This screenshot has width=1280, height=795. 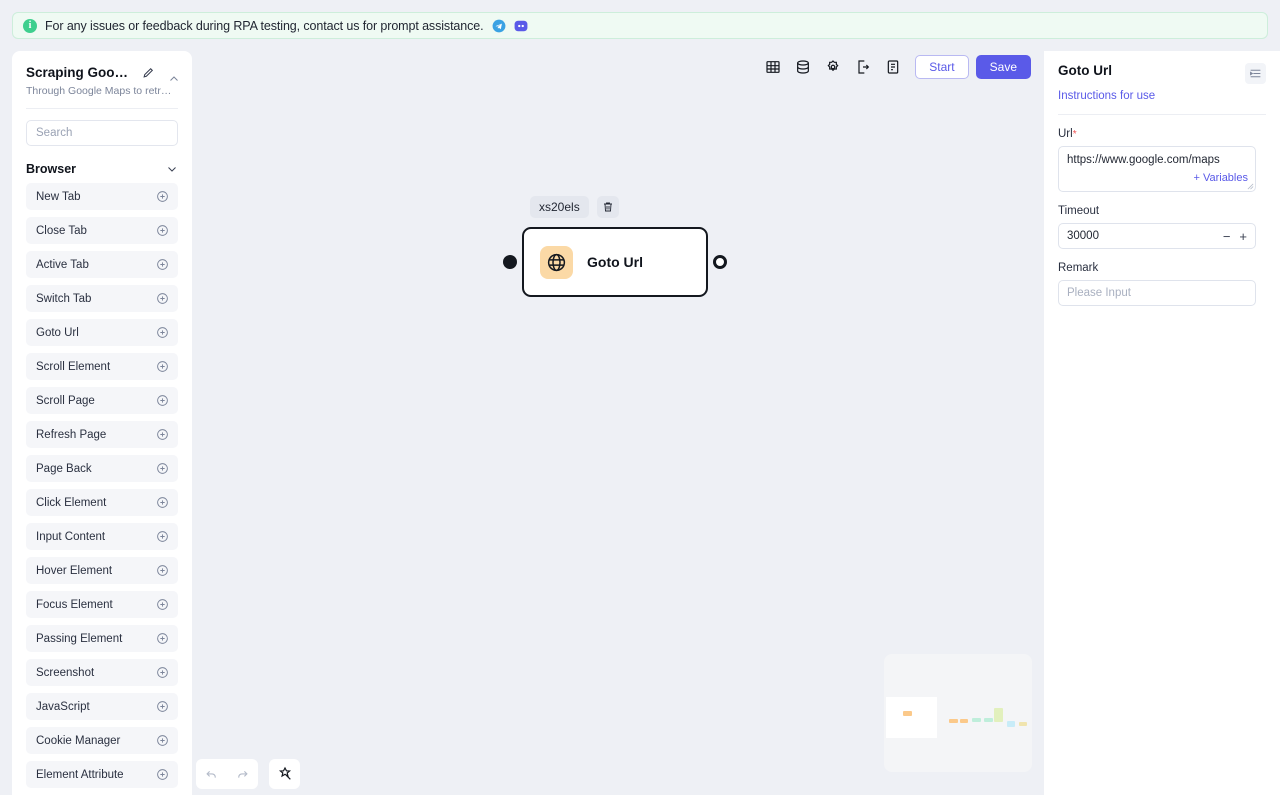 What do you see at coordinates (102, 332) in the screenshot?
I see `sidebar-item-goto-url: Goto Url` at bounding box center [102, 332].